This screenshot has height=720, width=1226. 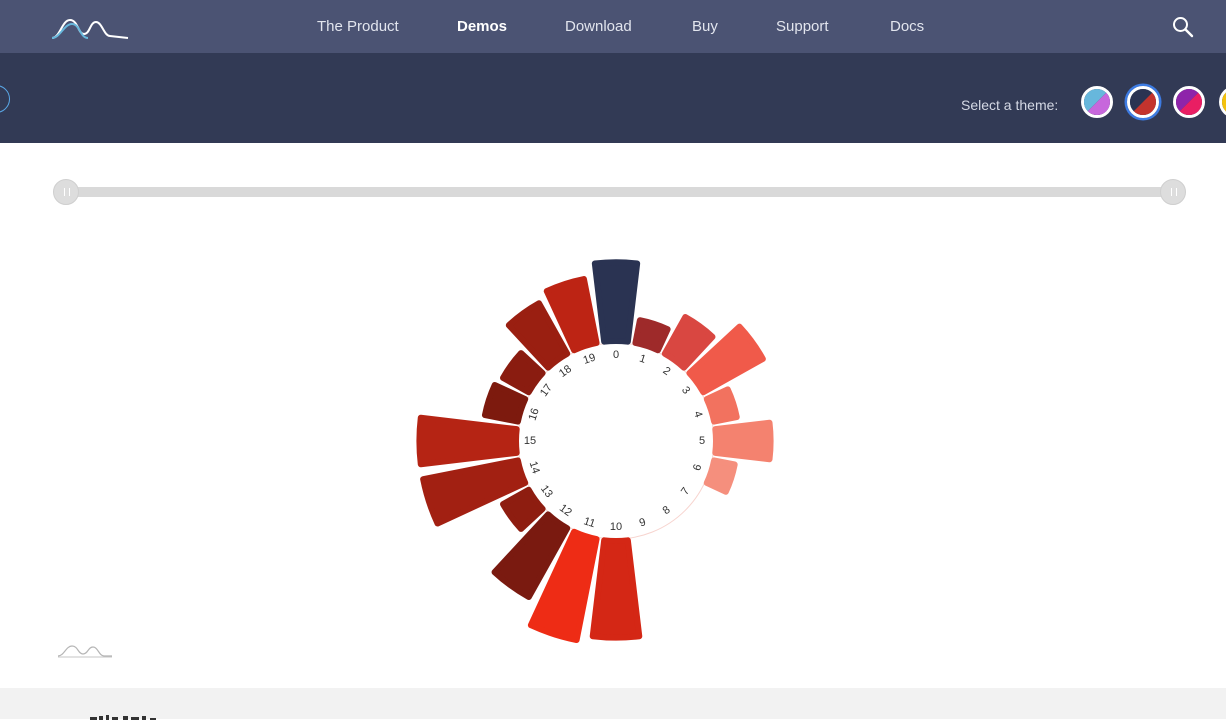 What do you see at coordinates (1183, 27) in the screenshot?
I see `search-icon` at bounding box center [1183, 27].